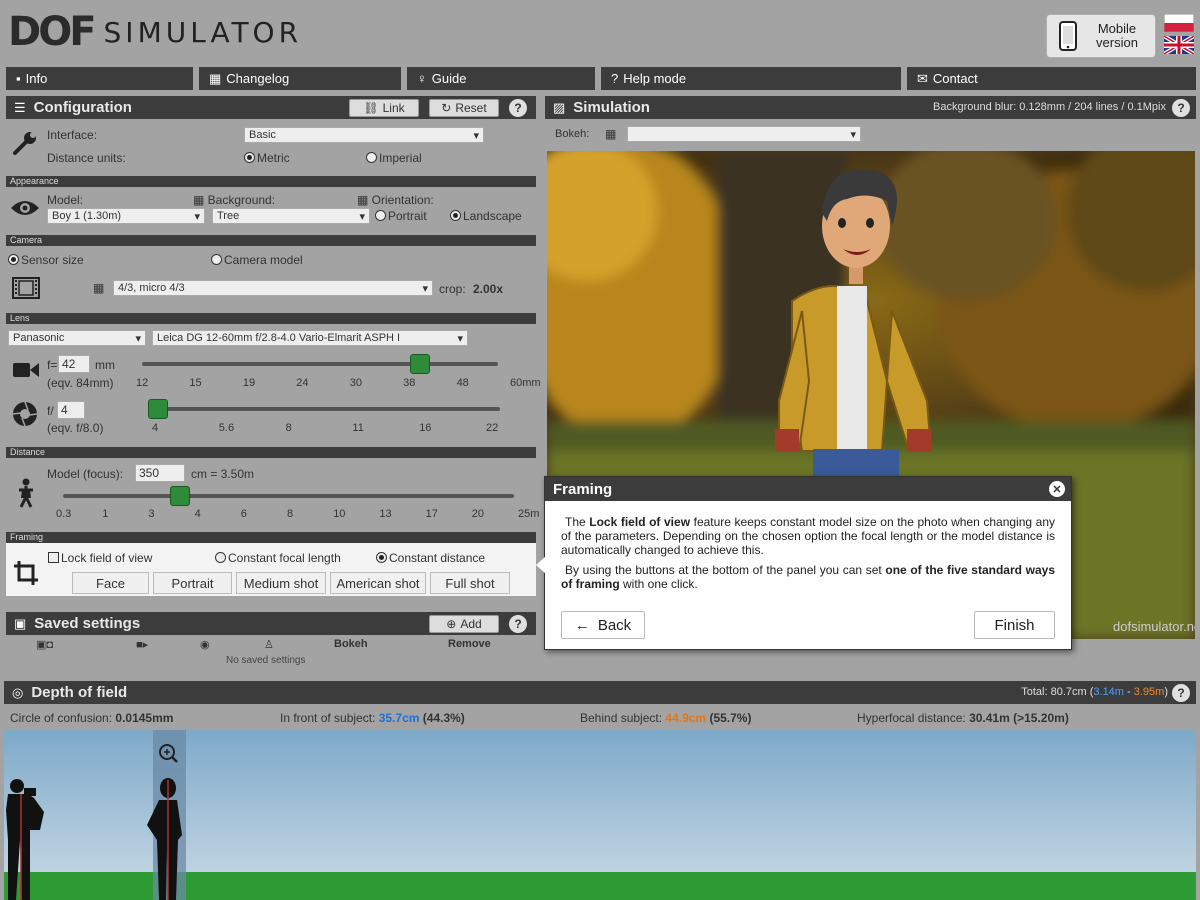 The width and height of the screenshot is (1200, 900). I want to click on tick-label: 19, so click(249, 383).